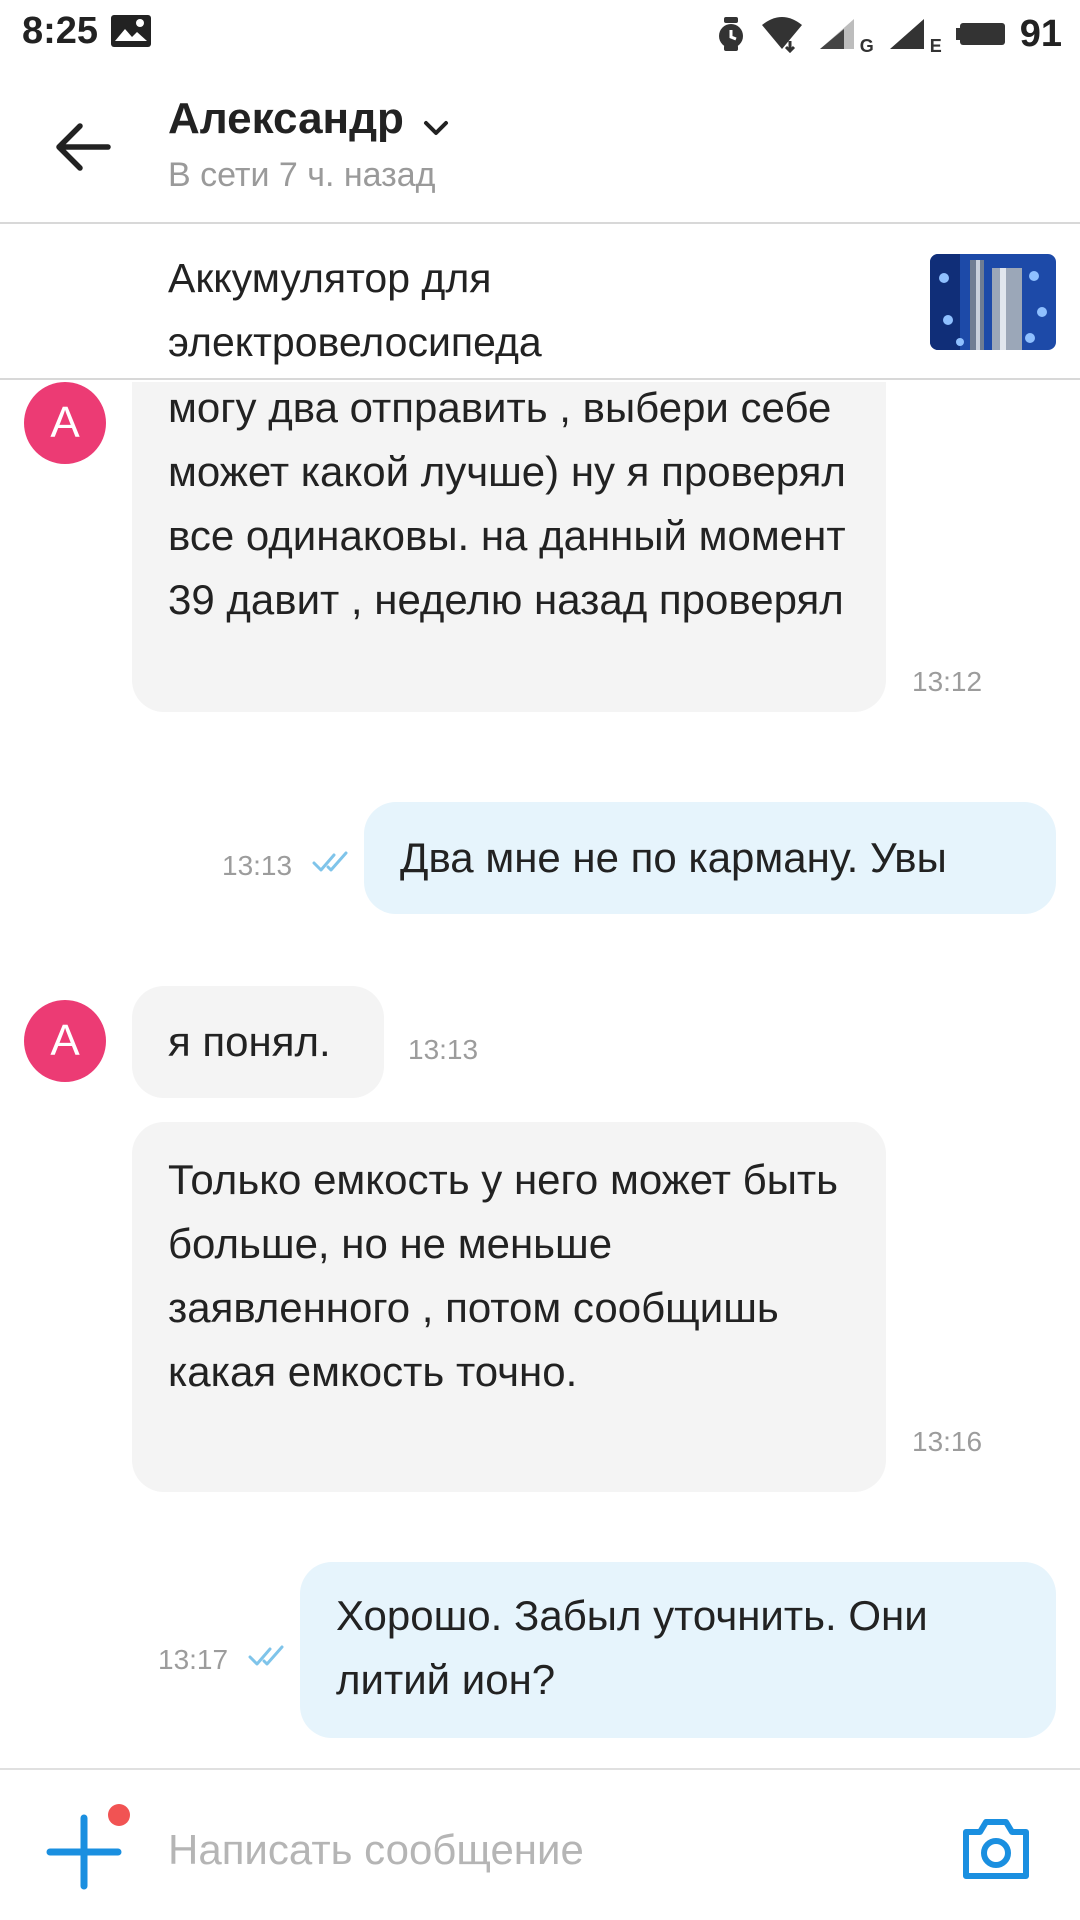 This screenshot has height=1920, width=1080. Describe the element at coordinates (781, 35) in the screenshot. I see `wifi-icon` at that location.